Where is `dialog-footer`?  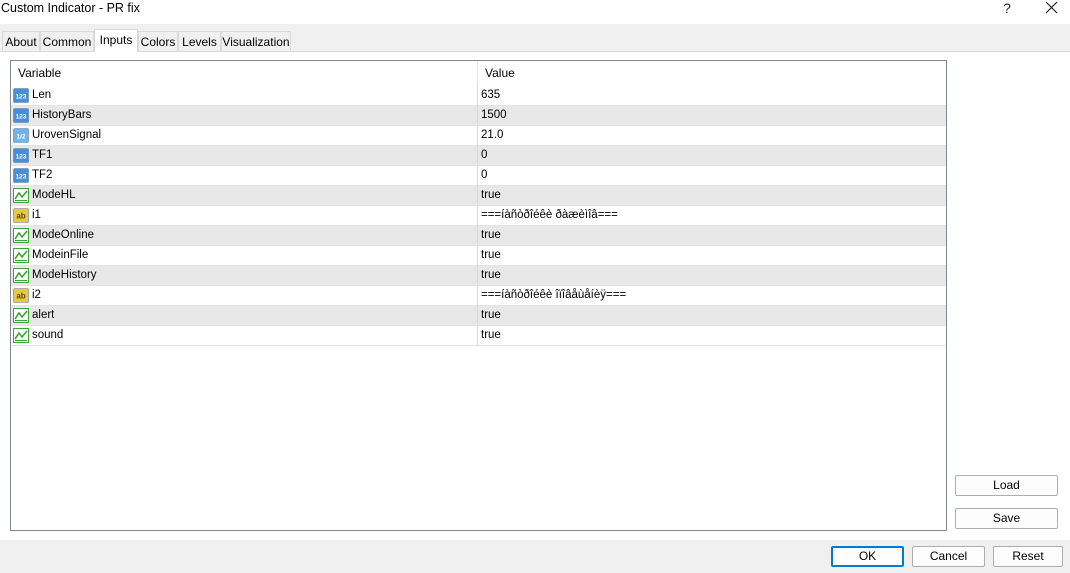
dialog-footer is located at coordinates (535, 556).